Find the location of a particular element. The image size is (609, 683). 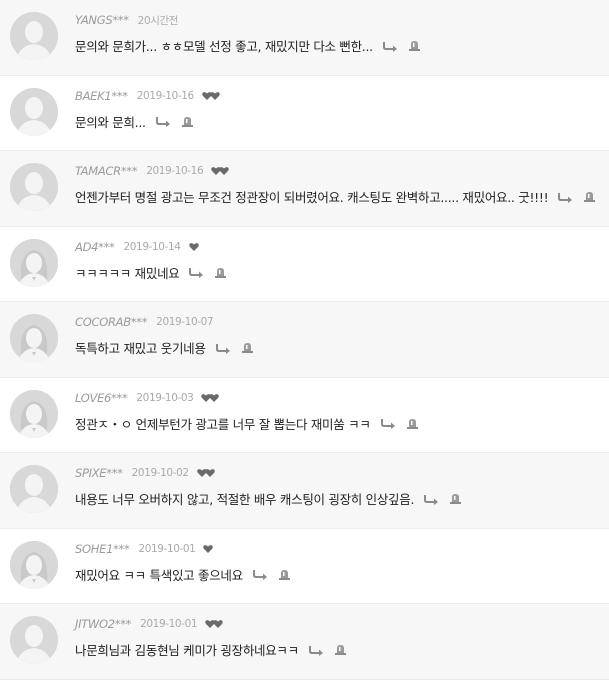

comment-username: SPIXE*** is located at coordinates (99, 473).